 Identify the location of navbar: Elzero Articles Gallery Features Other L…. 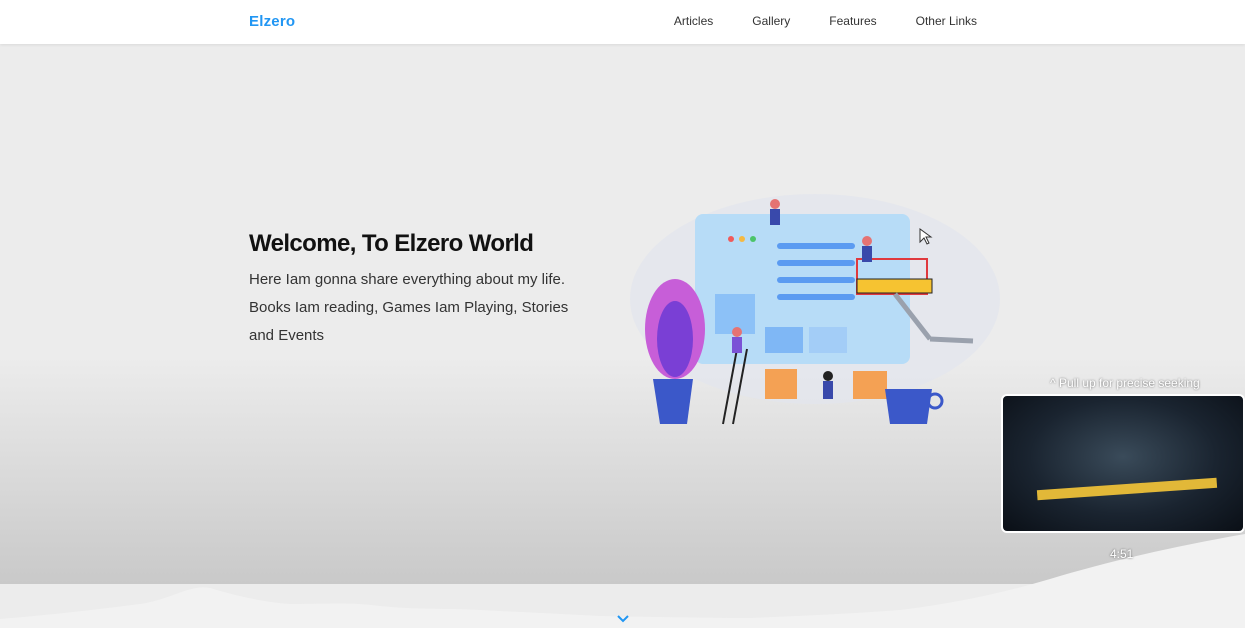
(622, 22).